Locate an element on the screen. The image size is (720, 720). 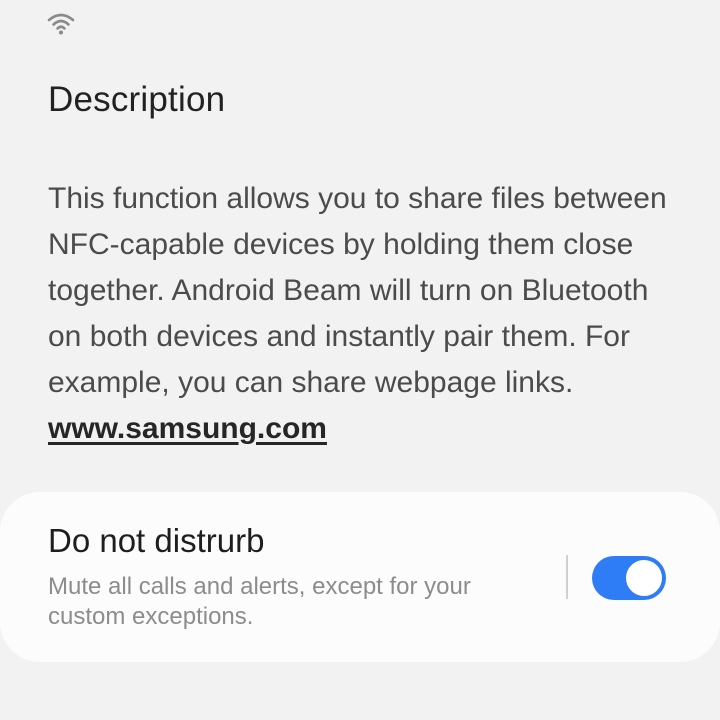
wifi-icon is located at coordinates (61, 24).